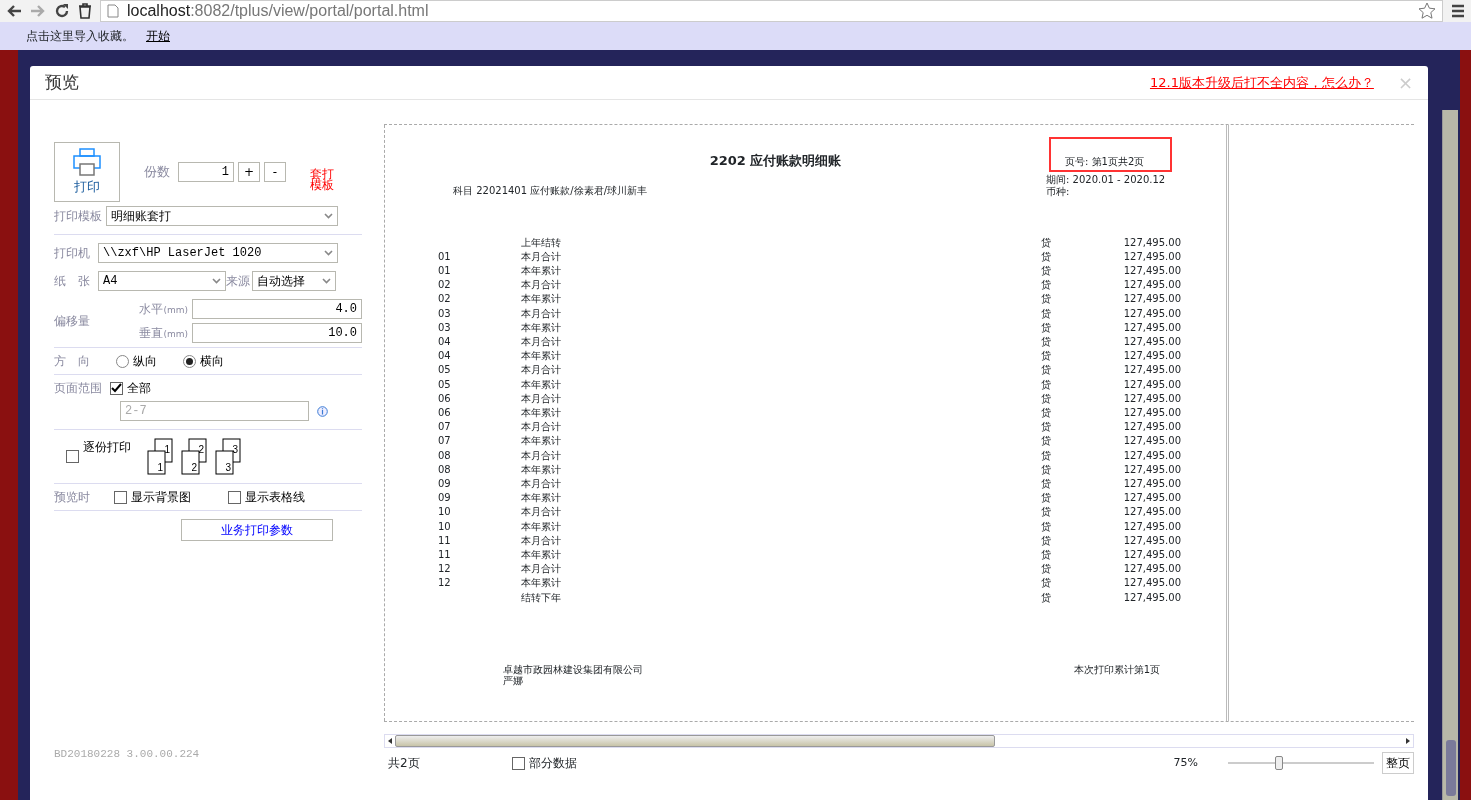 This screenshot has height=800, width=1471. I want to click on reload-icon, so click(62, 11).